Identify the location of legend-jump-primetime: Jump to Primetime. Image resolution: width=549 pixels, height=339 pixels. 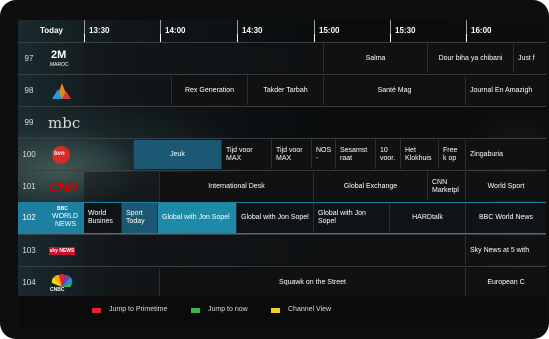
(138, 310).